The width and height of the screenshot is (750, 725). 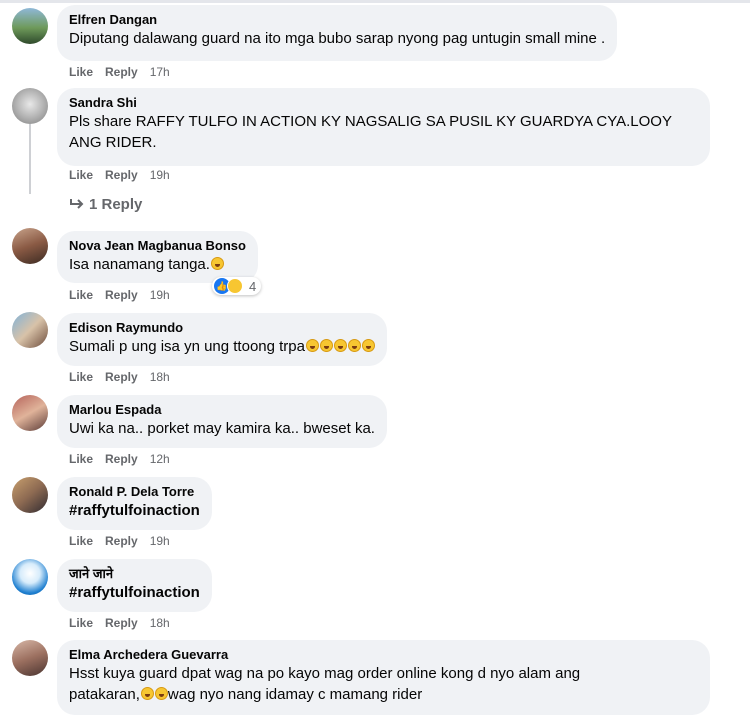 I want to click on view-replies-link: 1 Reply, so click(x=105, y=204).